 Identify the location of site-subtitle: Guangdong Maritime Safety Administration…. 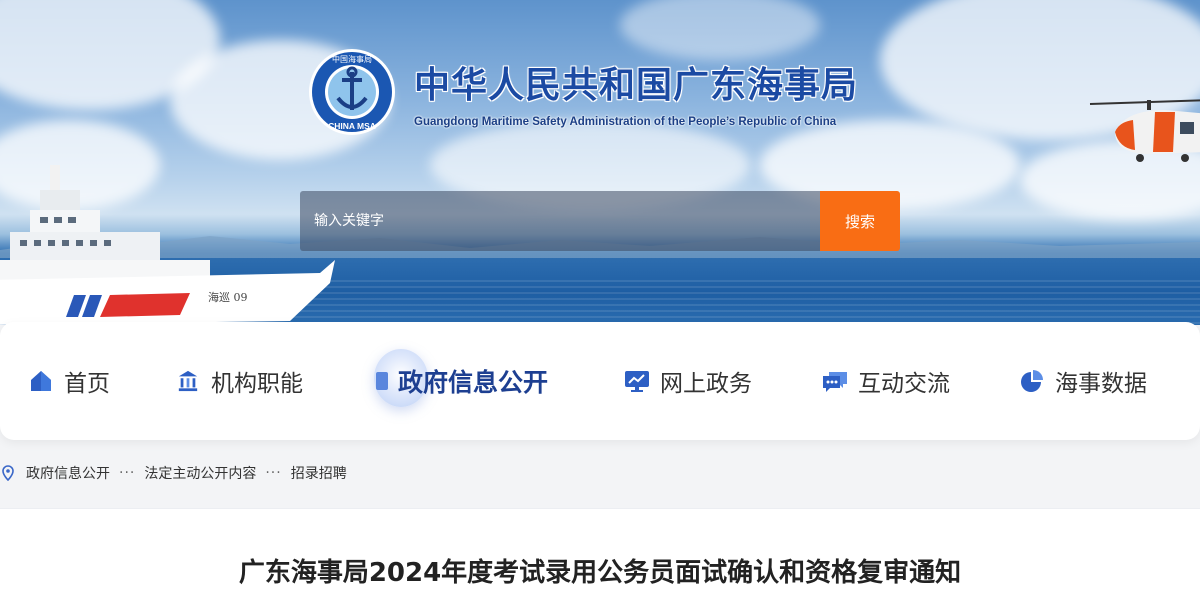
(625, 122).